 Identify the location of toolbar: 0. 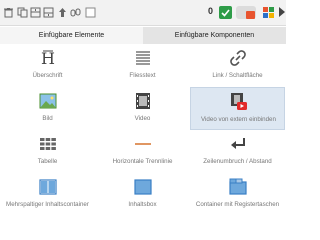
(143, 13).